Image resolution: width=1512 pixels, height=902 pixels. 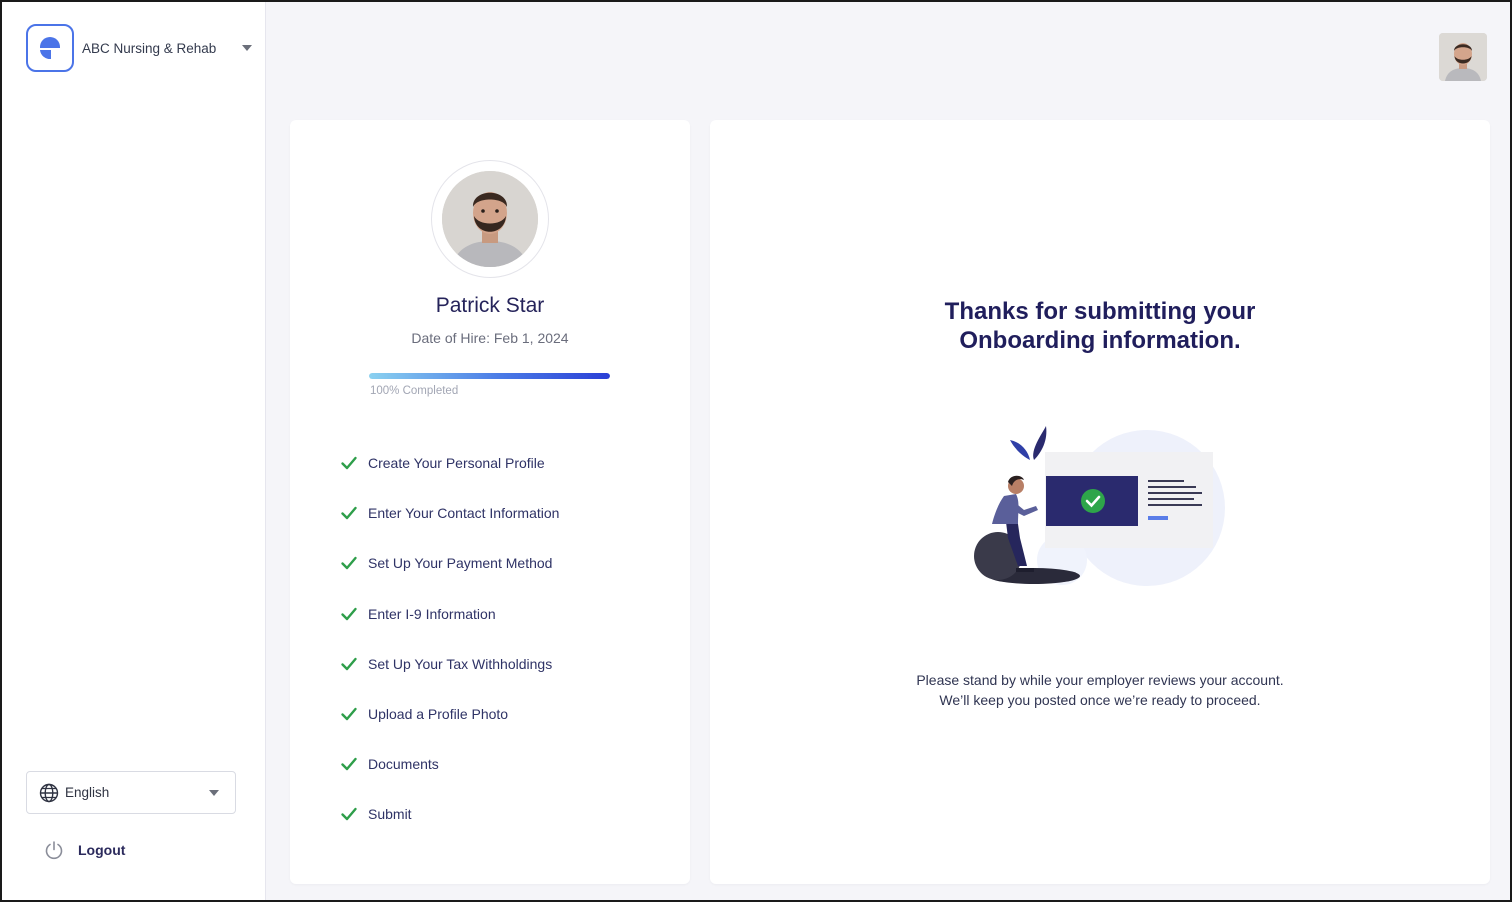 What do you see at coordinates (490, 338) in the screenshot?
I see `hire-date: Date of Hire: Feb 1, 2024` at bounding box center [490, 338].